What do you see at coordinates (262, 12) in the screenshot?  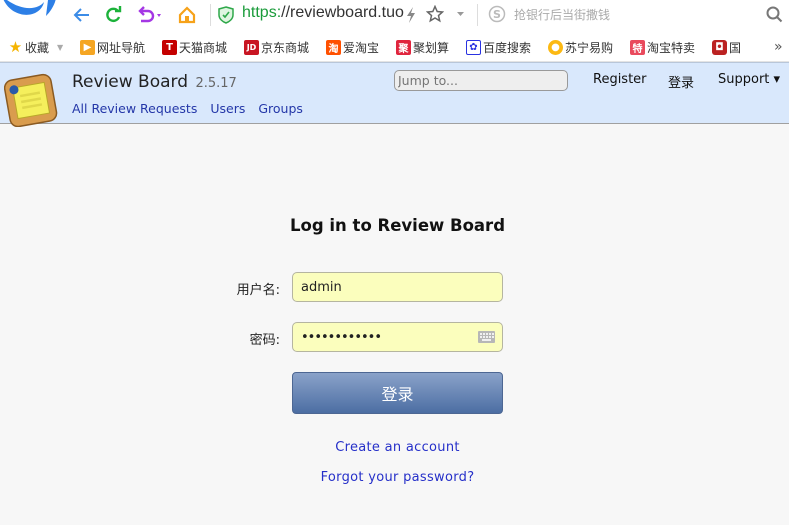 I see `url-scheme: https:` at bounding box center [262, 12].